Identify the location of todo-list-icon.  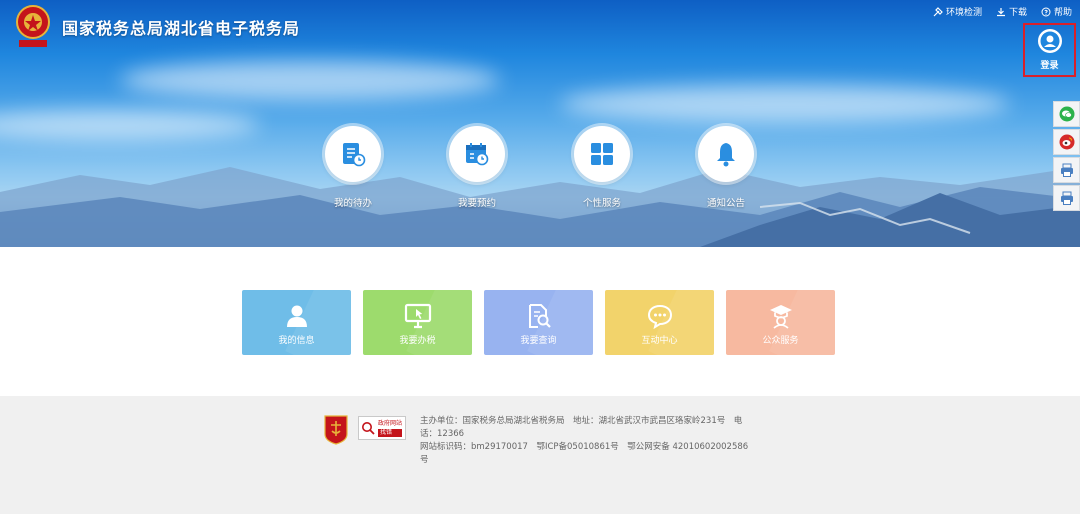
(353, 154).